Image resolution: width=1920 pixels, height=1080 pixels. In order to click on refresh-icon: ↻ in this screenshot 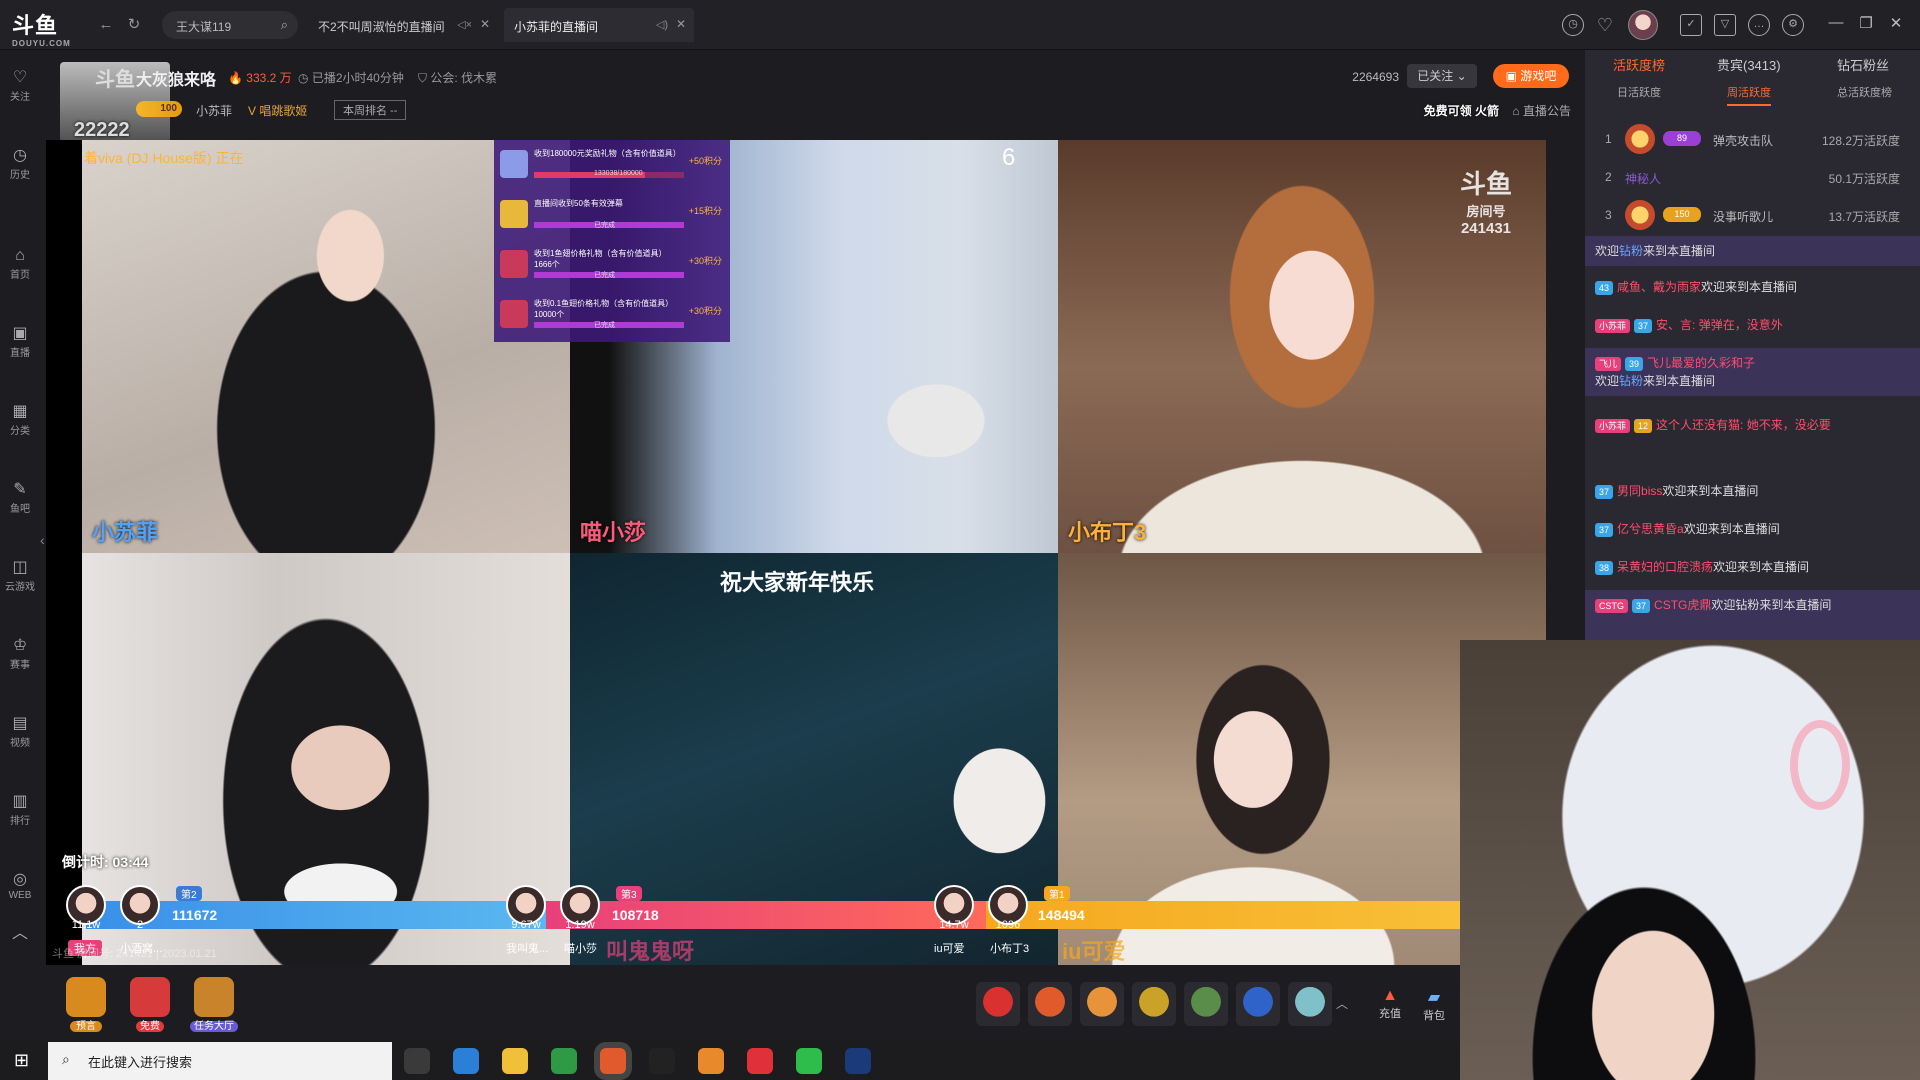, I will do `click(134, 25)`.